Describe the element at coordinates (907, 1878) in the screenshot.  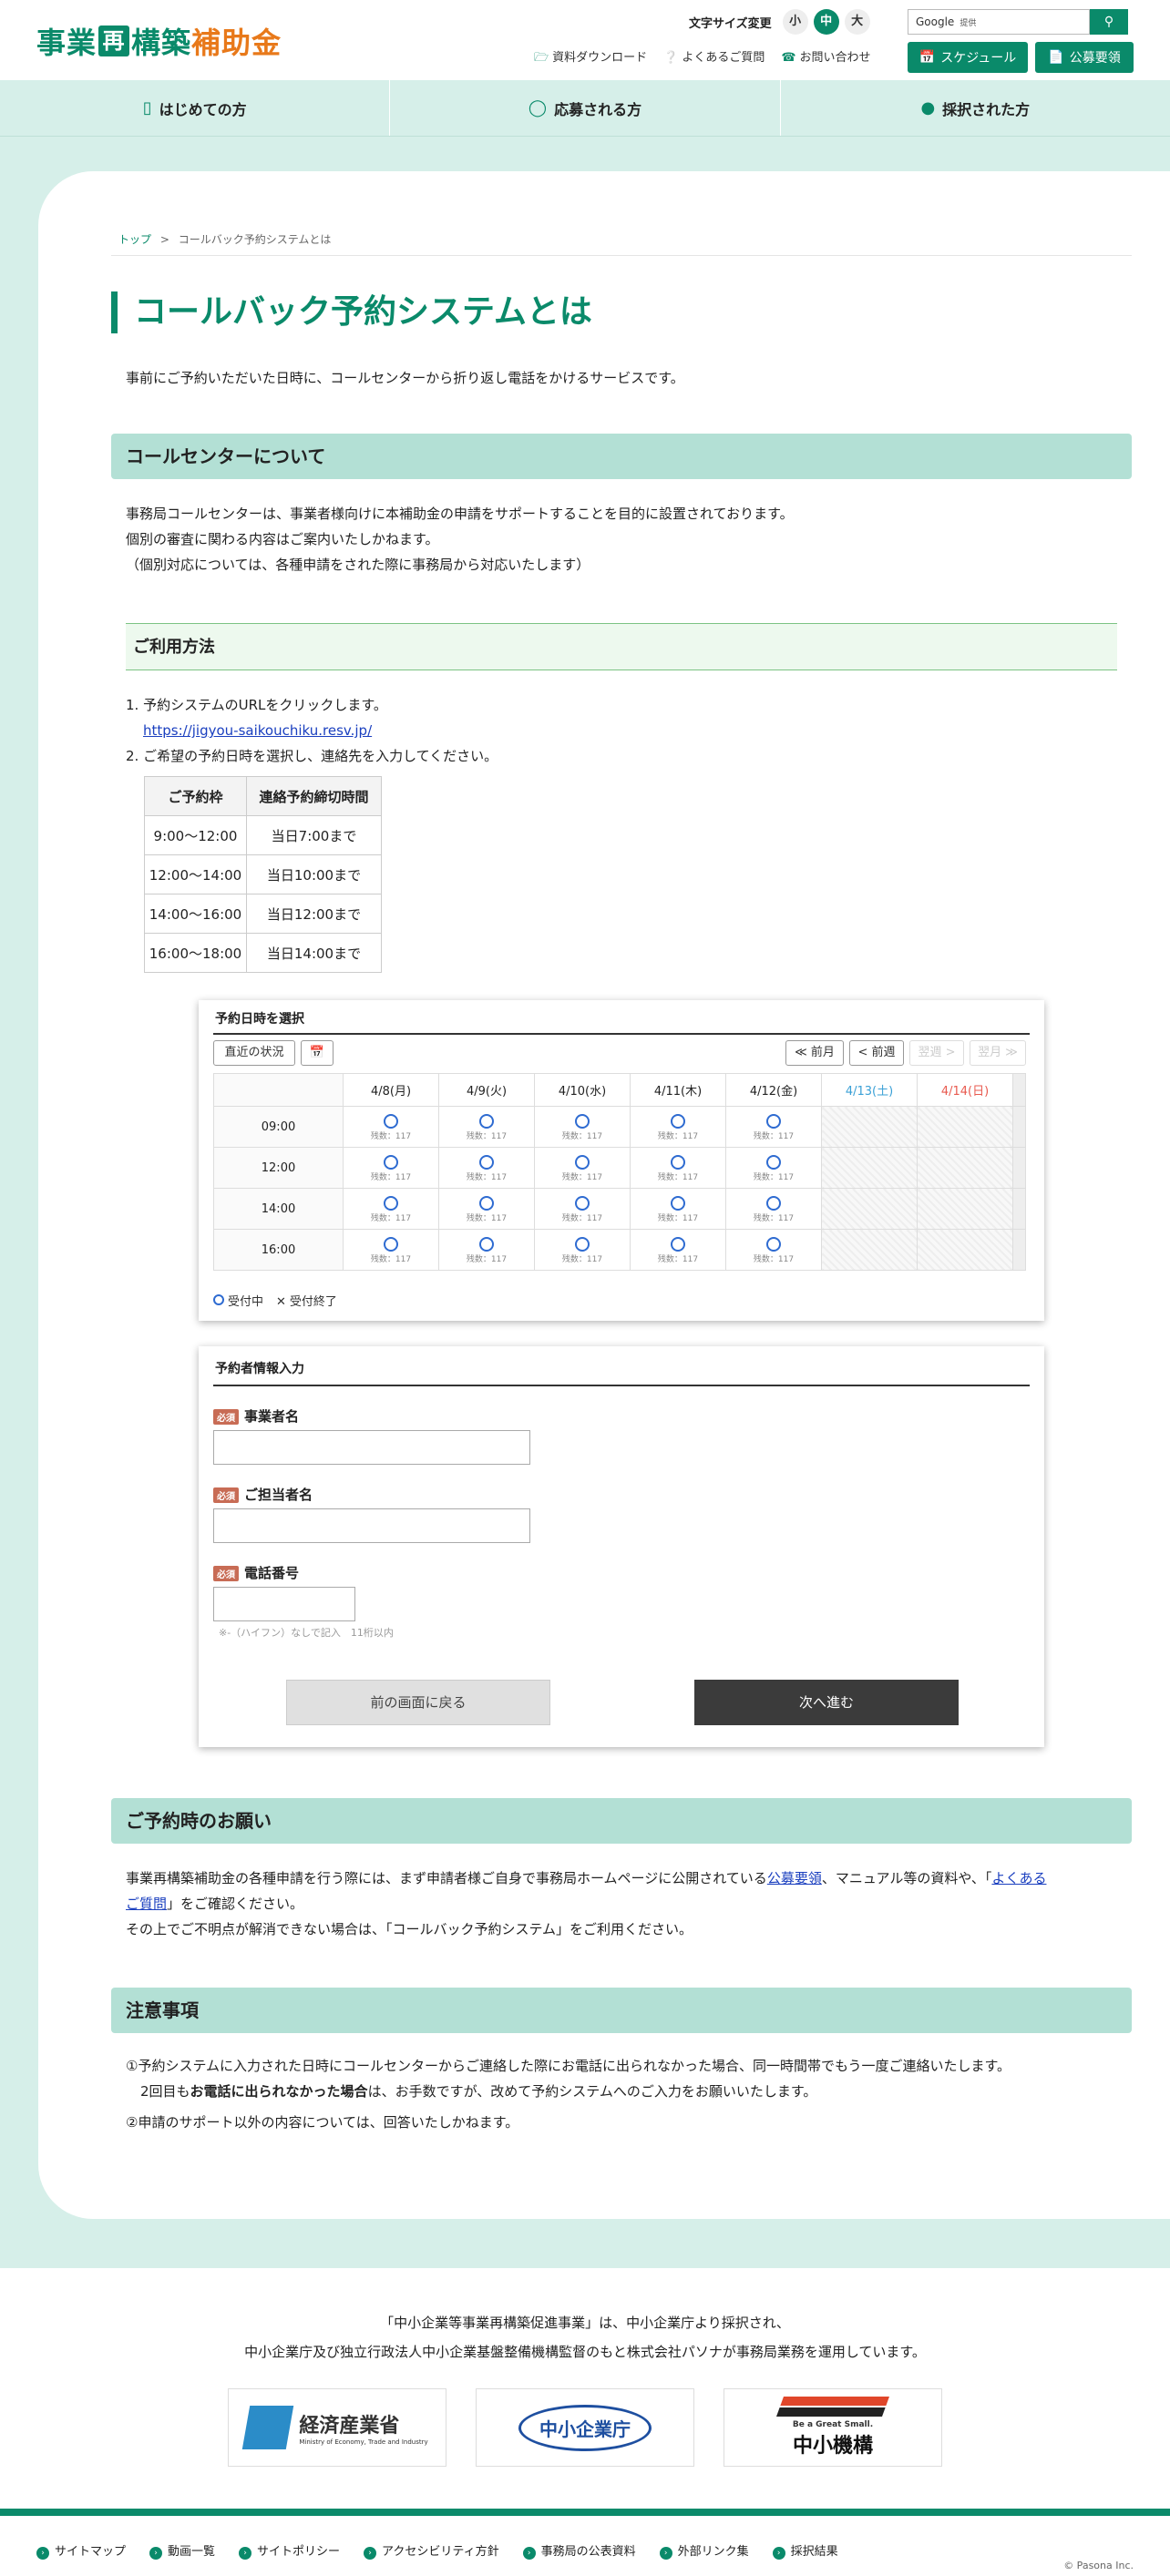
I see `request-text-part: 、マニュアル等の資料や、「` at that location.